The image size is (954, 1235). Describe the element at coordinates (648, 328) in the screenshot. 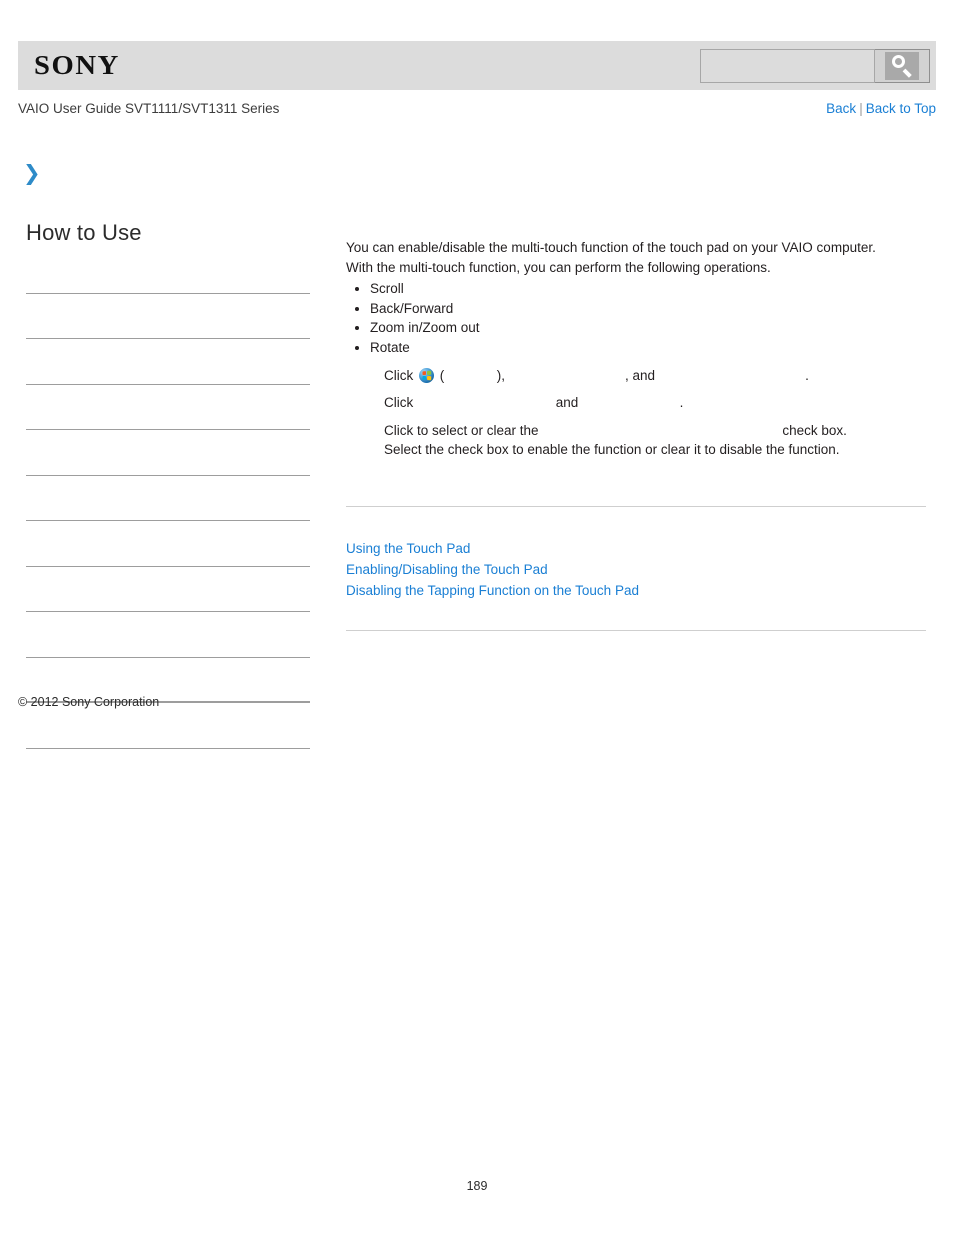

I see `list-item: Zoom in/Zoom out` at that location.